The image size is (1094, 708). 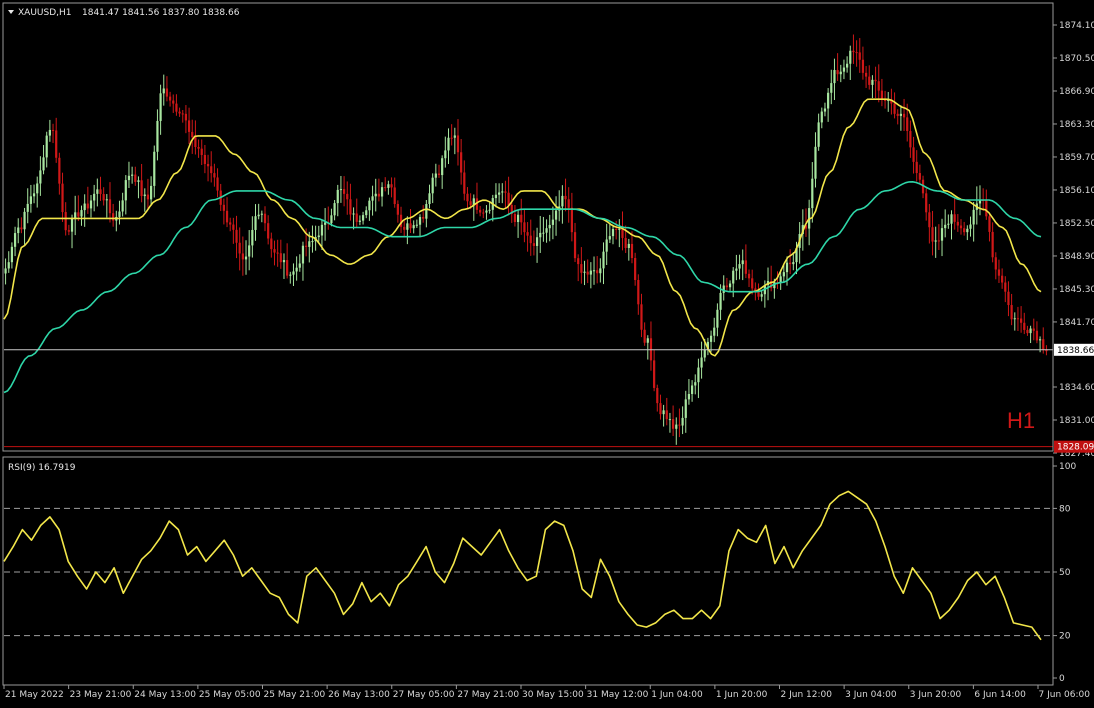 I want to click on time-tick-label: 1 Jun 04:00, so click(x=677, y=695).